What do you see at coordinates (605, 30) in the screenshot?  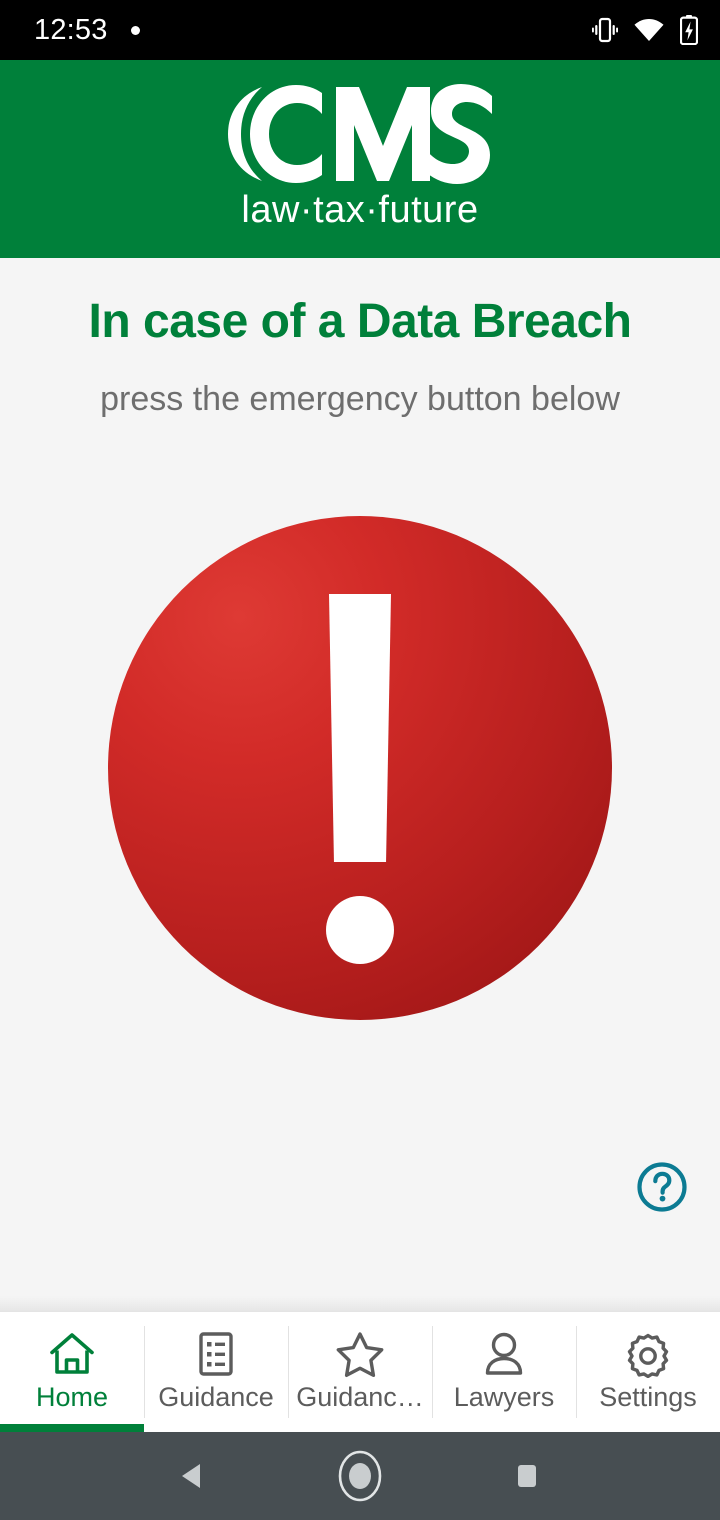 I see `vibrate-icon` at bounding box center [605, 30].